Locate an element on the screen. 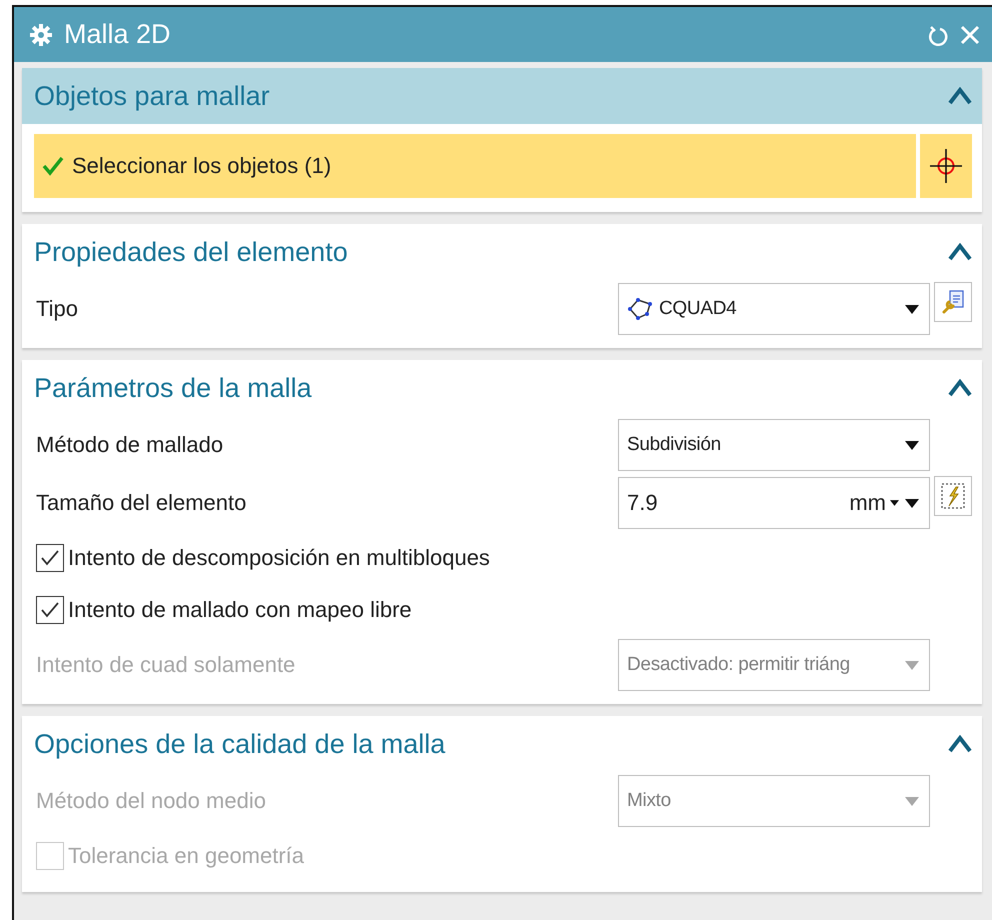 This screenshot has height=920, width=992. size-input-field: 7.9 mm is located at coordinates (774, 503).